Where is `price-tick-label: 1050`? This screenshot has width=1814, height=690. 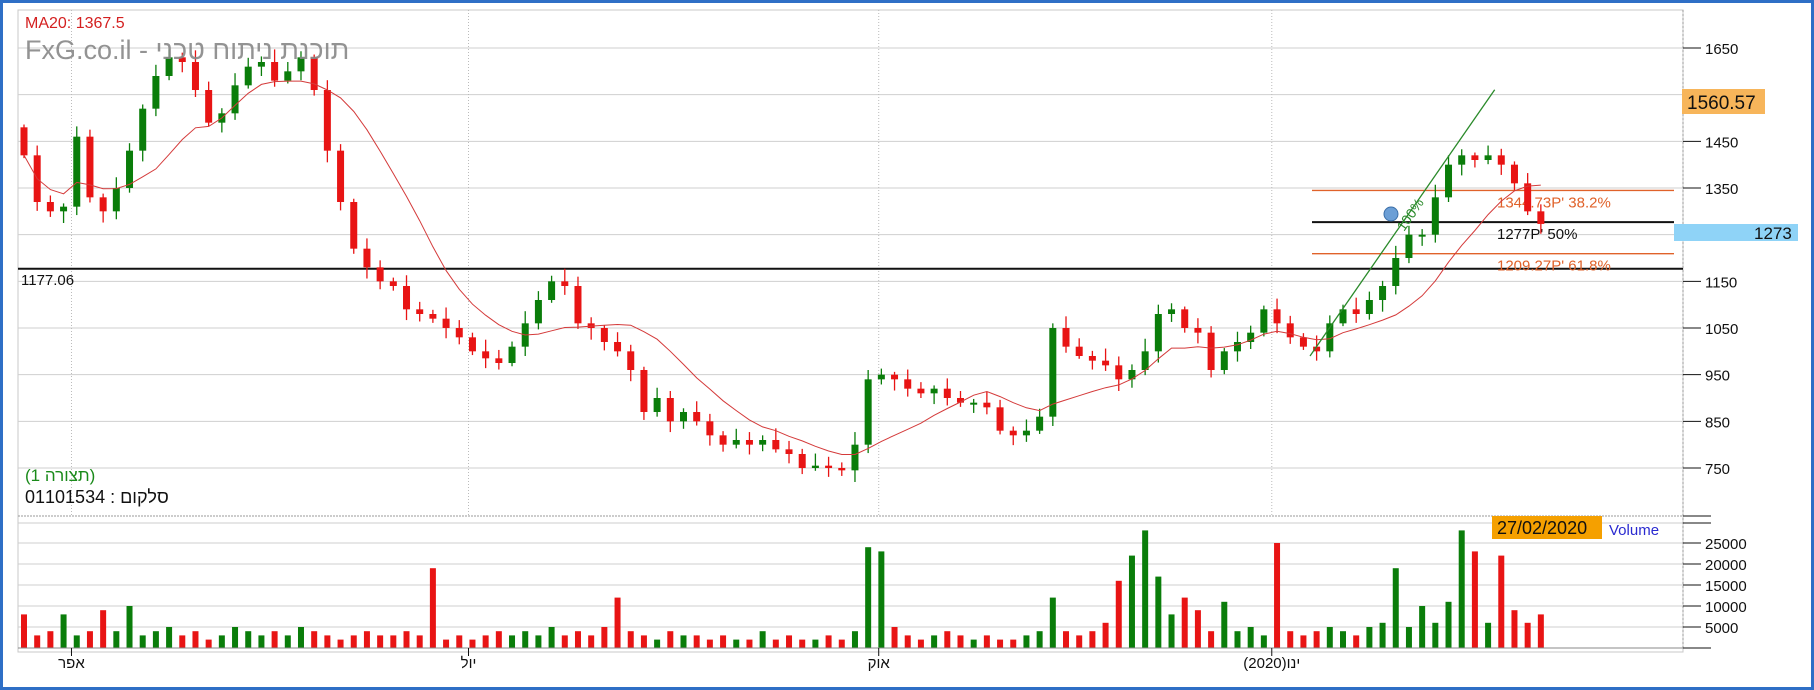 price-tick-label: 1050 is located at coordinates (1721, 329).